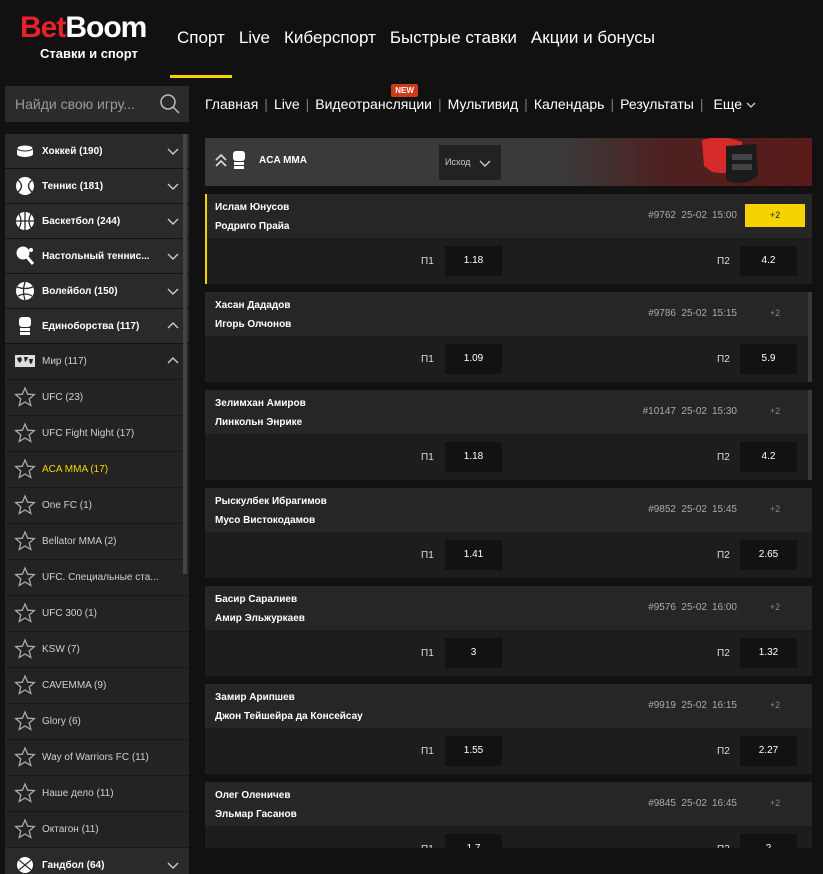  Describe the element at coordinates (453, 38) in the screenshot. I see `nav-fast-bets: Быстрые ставки` at that location.